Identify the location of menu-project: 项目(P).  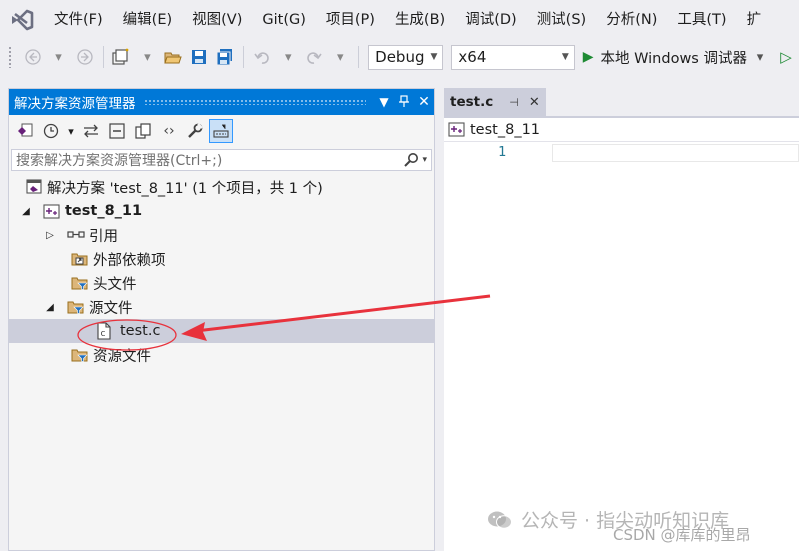
(350, 20).